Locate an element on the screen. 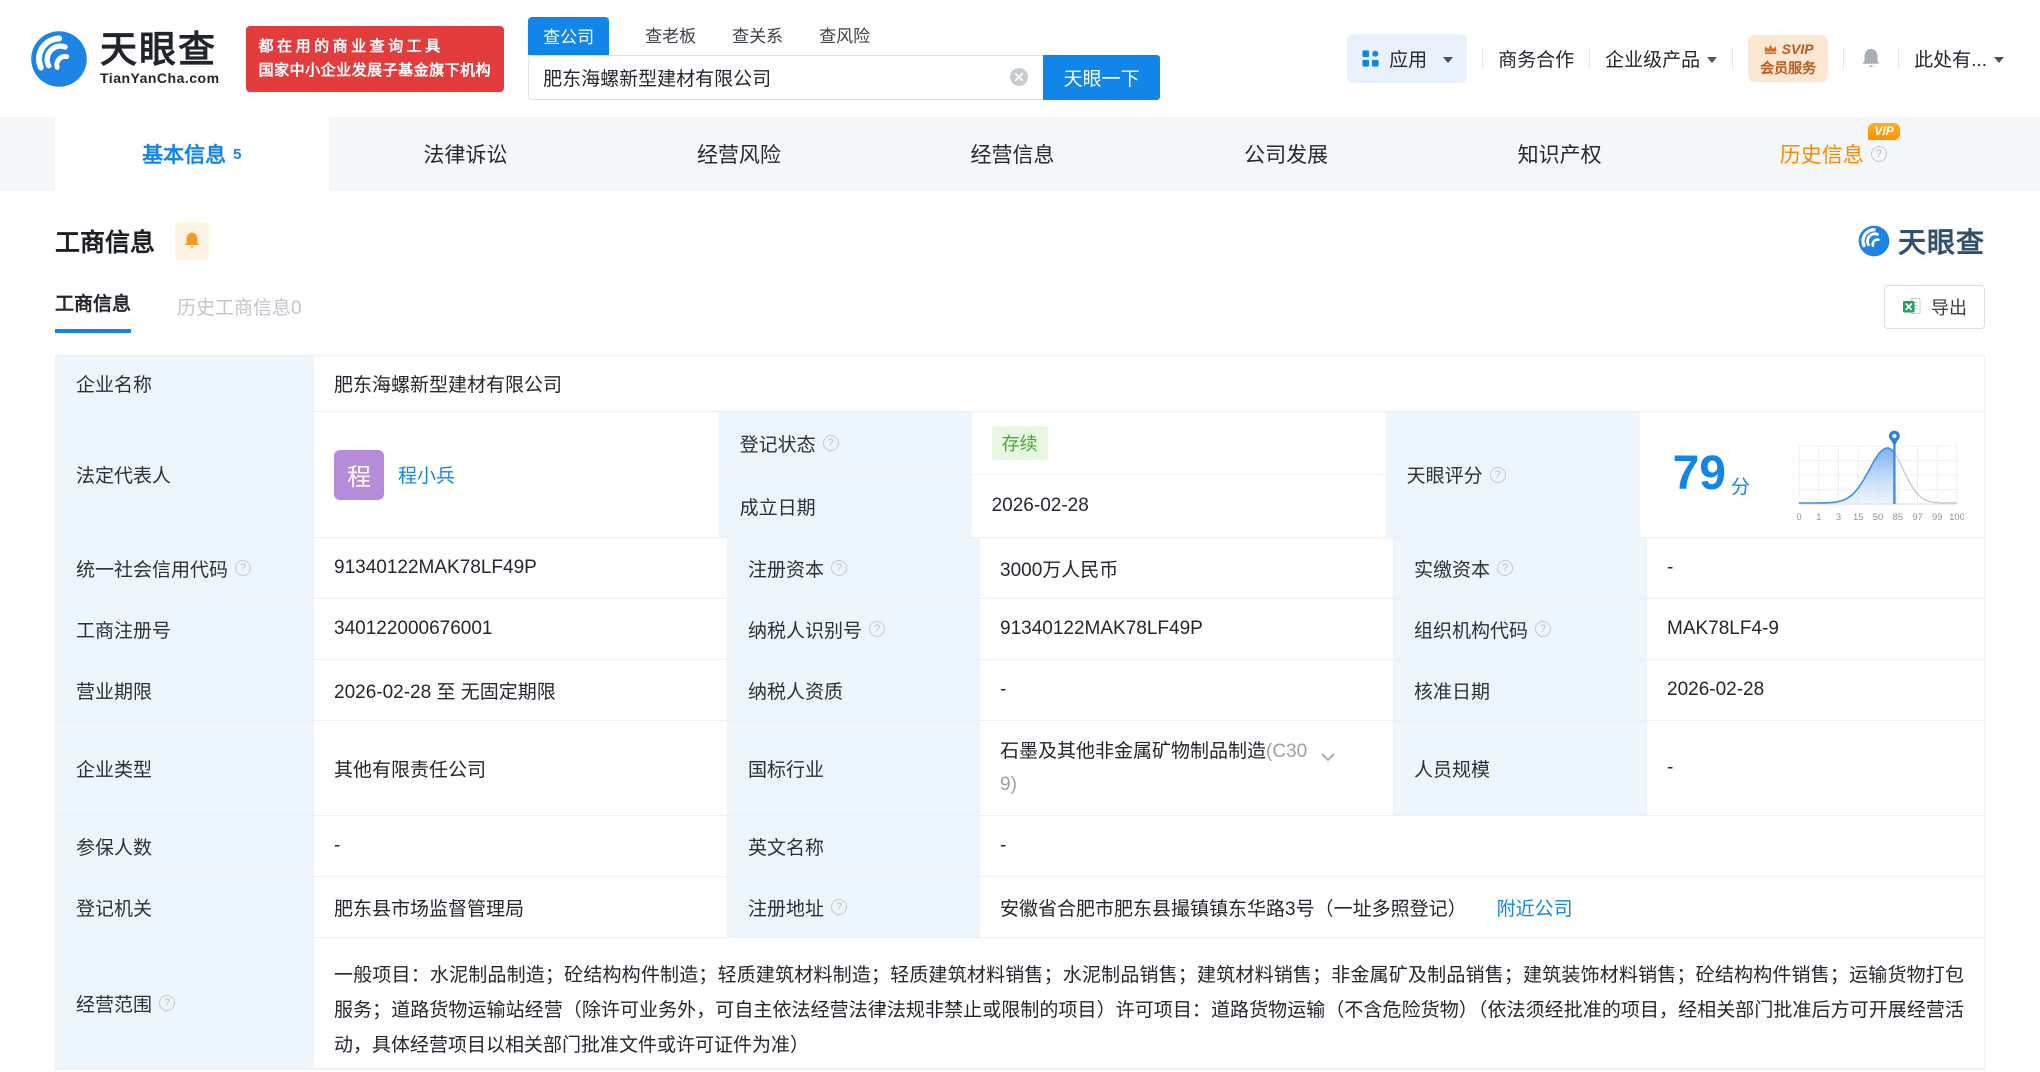 The height and width of the screenshot is (1072, 2040). company-type-label: 企业类型 is located at coordinates (184, 768).